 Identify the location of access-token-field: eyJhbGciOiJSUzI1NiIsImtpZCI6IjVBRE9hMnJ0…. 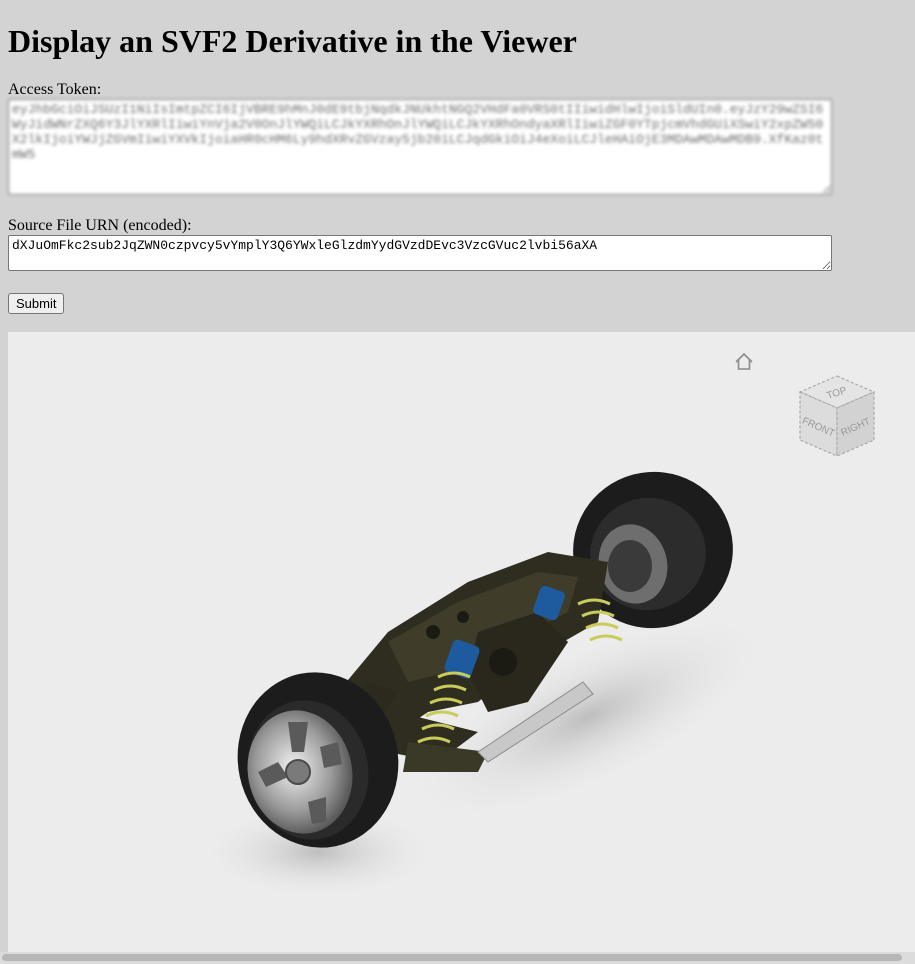
(420, 147).